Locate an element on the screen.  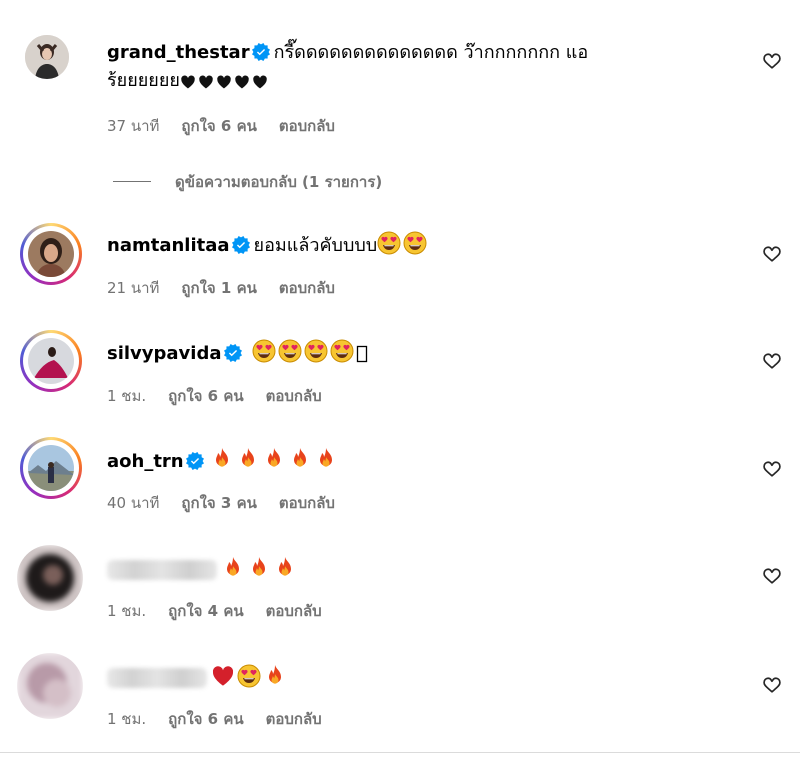
comment-body: silvypavida is located at coordinates (238, 353).